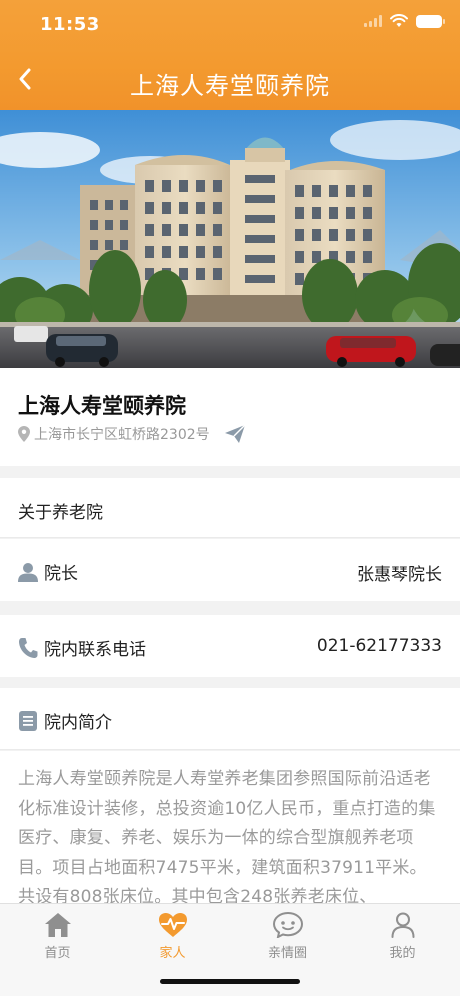 This screenshot has height=996, width=460. What do you see at coordinates (57, 925) in the screenshot?
I see `home-icon` at bounding box center [57, 925].